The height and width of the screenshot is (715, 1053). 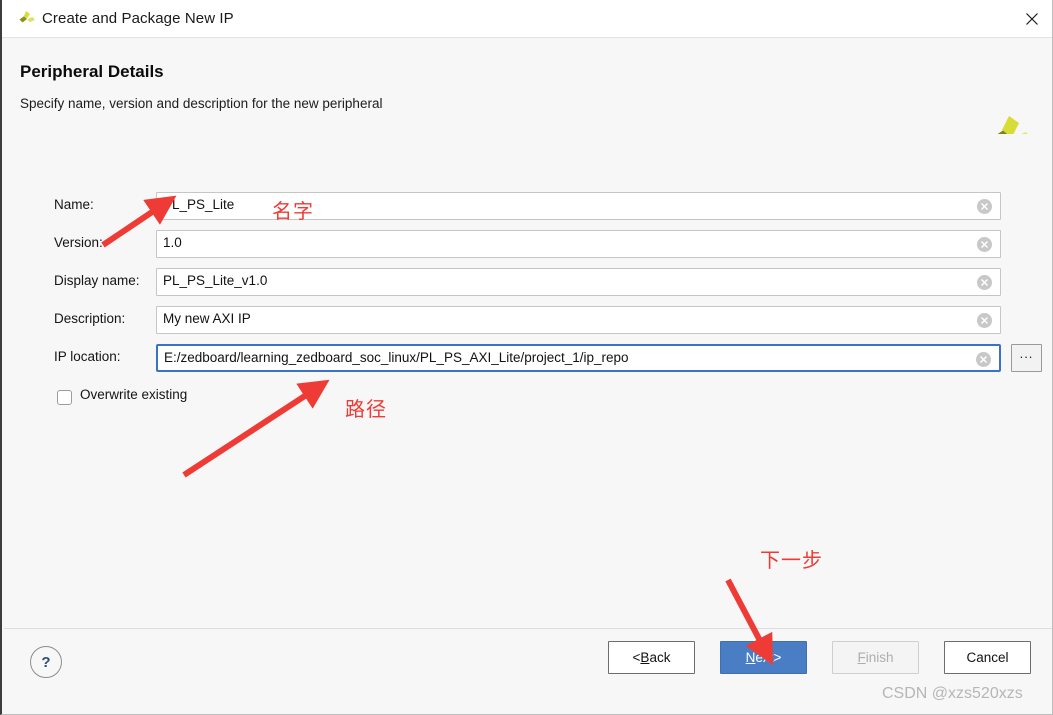 What do you see at coordinates (207, 318) in the screenshot?
I see `input-description-value: My new AXI IP` at bounding box center [207, 318].